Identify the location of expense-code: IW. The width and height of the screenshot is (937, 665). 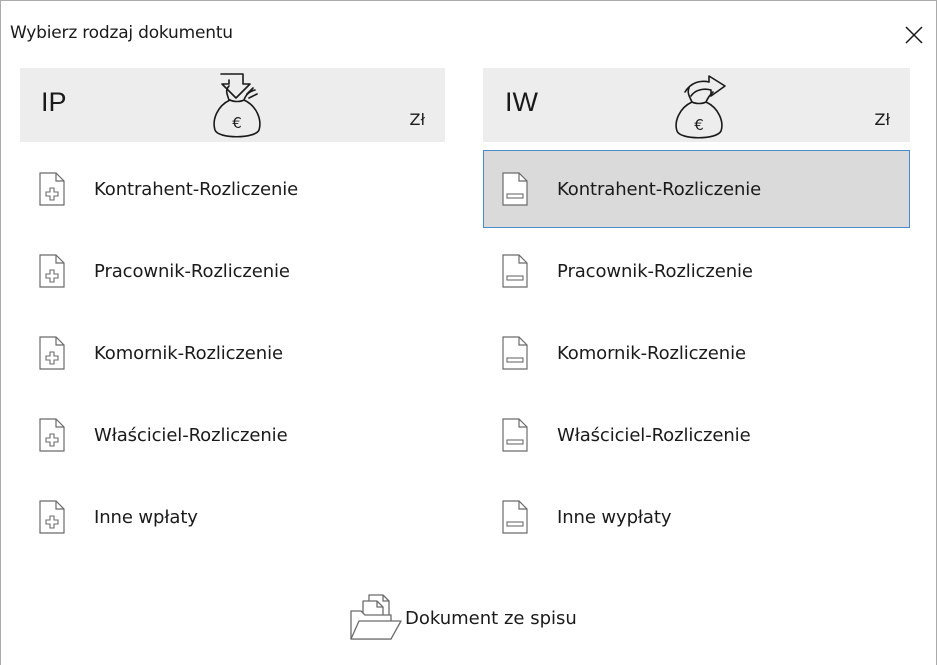
(521, 102).